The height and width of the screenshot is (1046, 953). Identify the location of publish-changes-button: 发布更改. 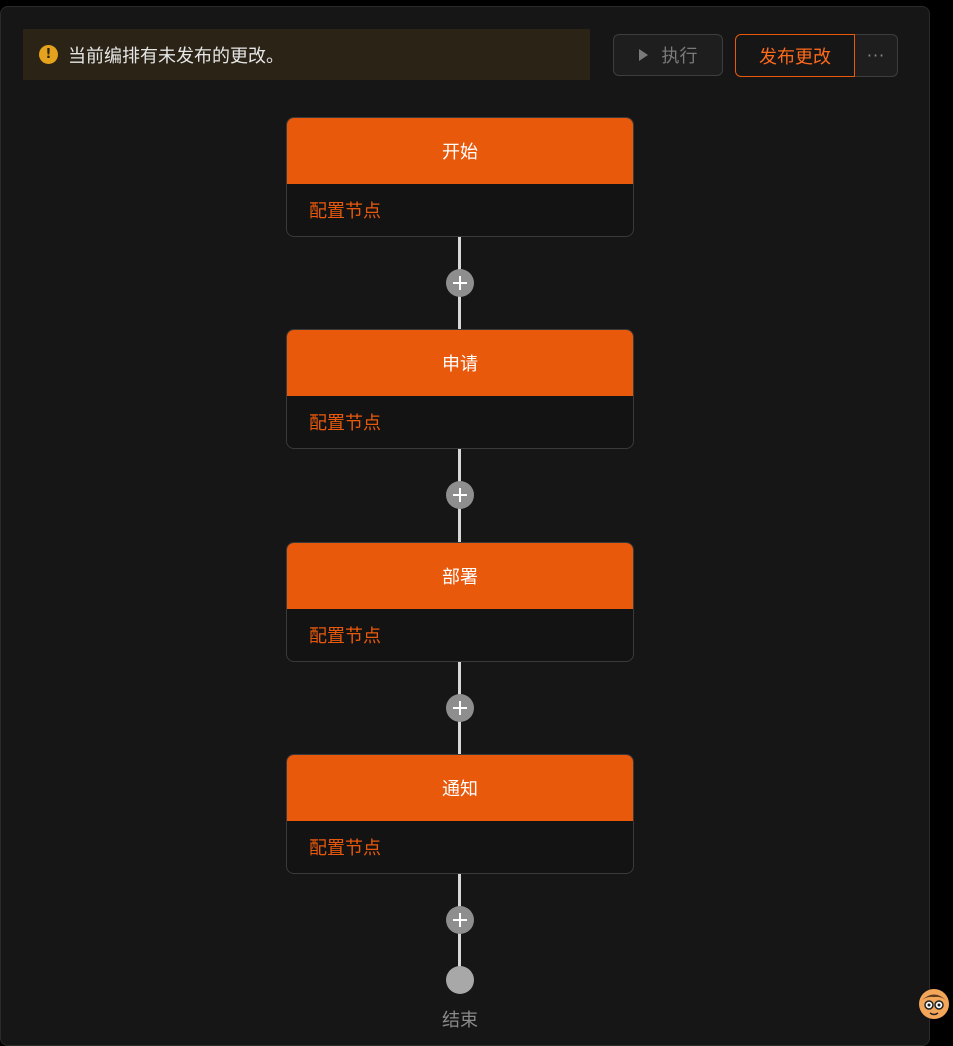
(795, 55).